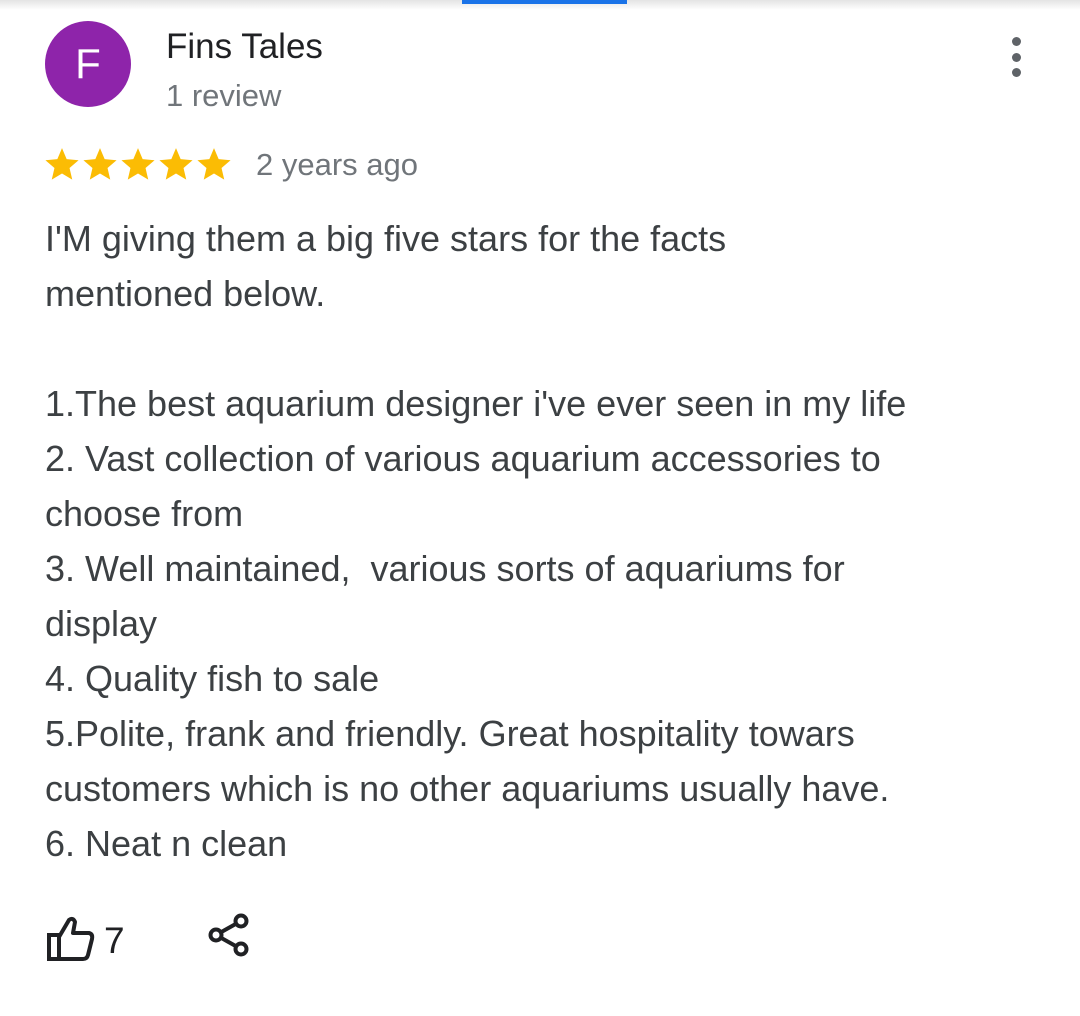 The height and width of the screenshot is (1016, 1080). I want to click on avatar-letter: F, so click(88, 63).